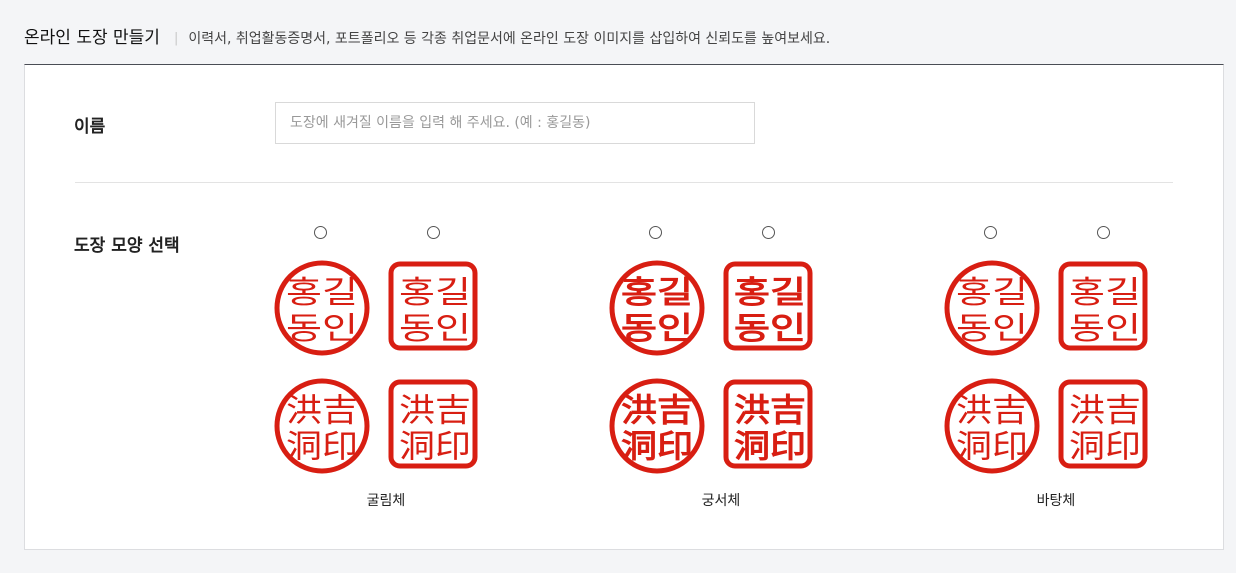 This screenshot has width=1236, height=573. Describe the element at coordinates (1056, 501) in the screenshot. I see `font-name-label: 바탕체` at that location.